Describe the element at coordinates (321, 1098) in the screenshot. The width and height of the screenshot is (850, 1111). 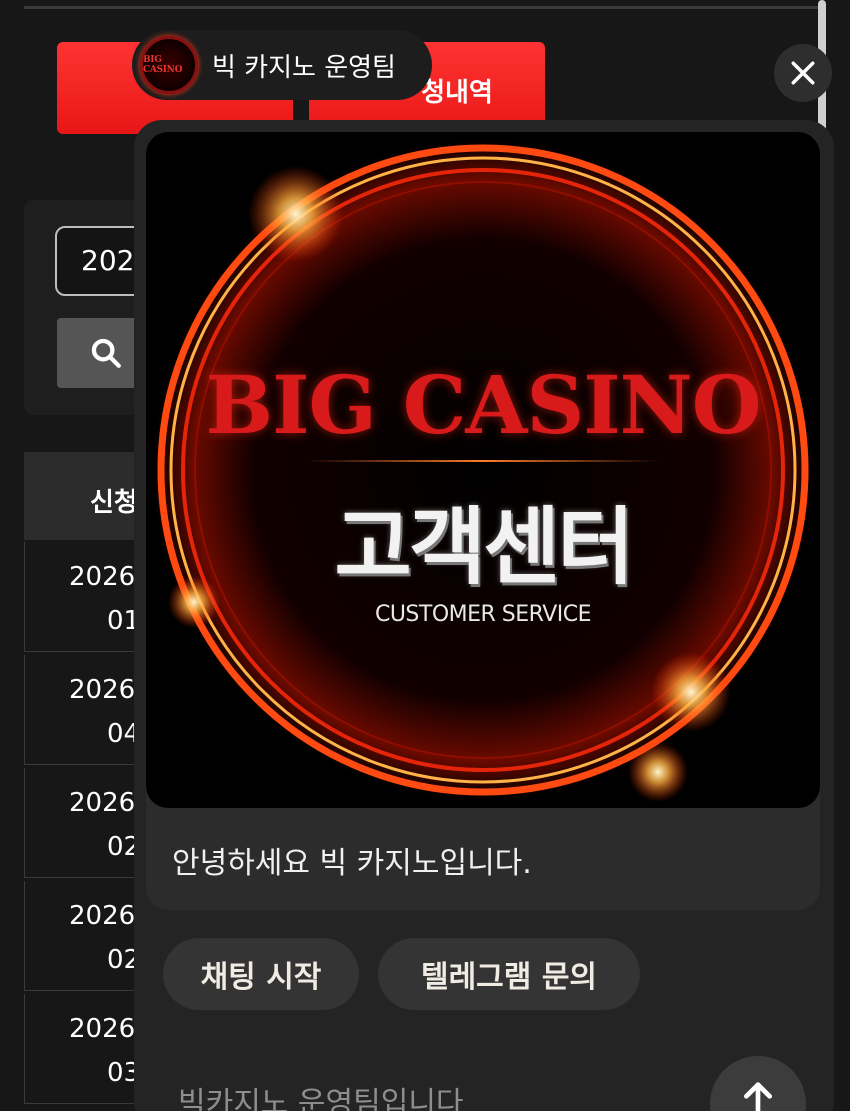
I see `next-message-preview: 빅카지노 운영팀입니다` at that location.